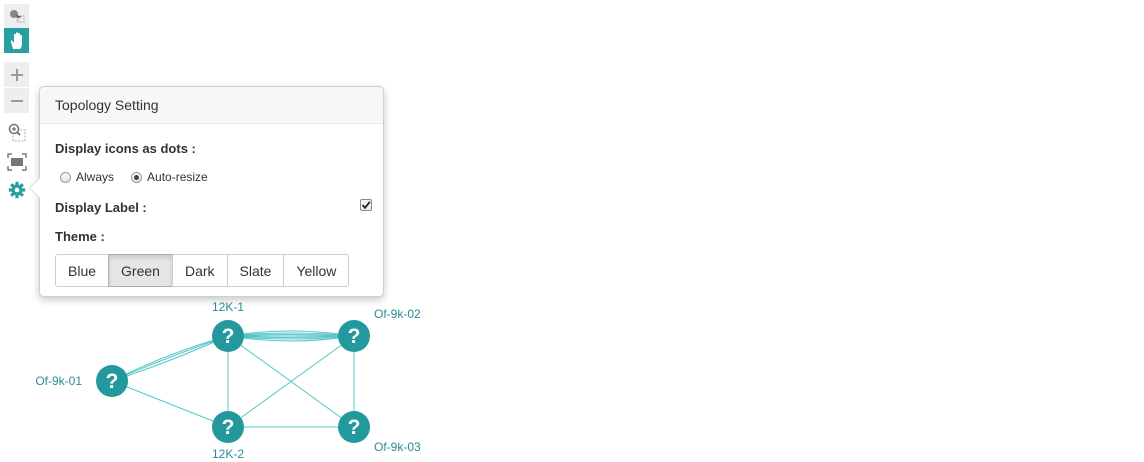 This screenshot has width=1144, height=462. I want to click on select-pointer-icon, so click(16, 15).